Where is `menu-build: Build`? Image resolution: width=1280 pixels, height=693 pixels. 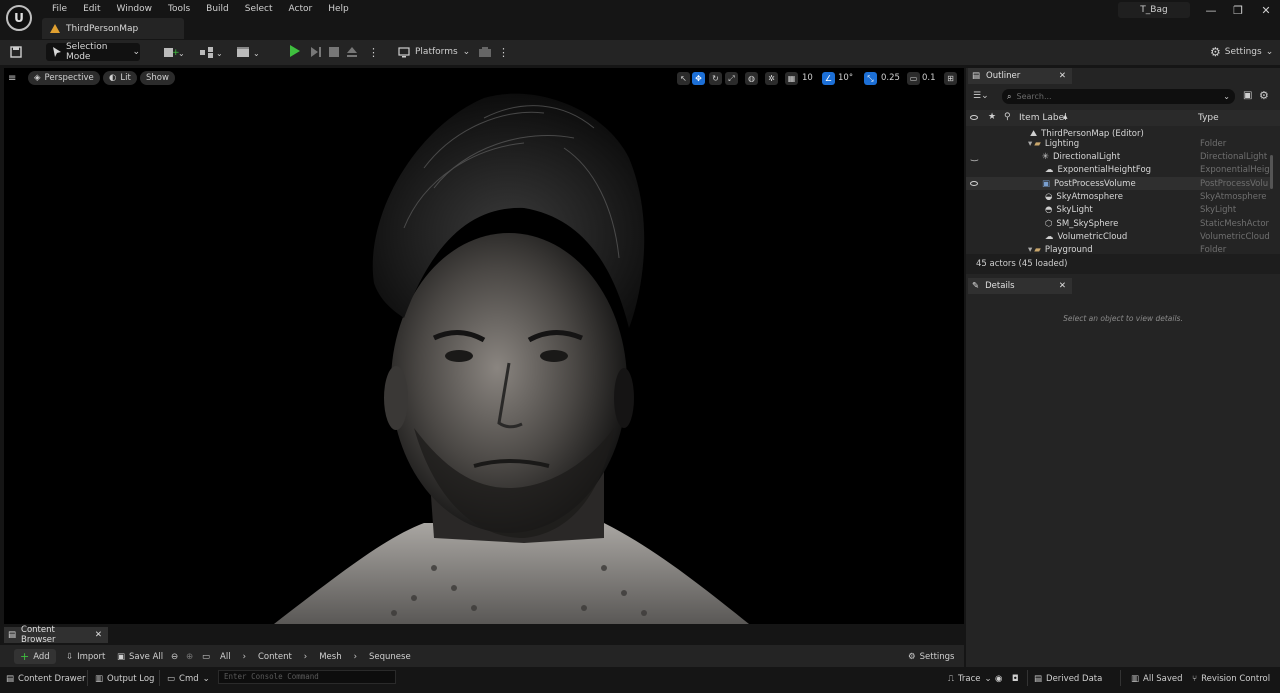
menu-build: Build is located at coordinates (217, 9).